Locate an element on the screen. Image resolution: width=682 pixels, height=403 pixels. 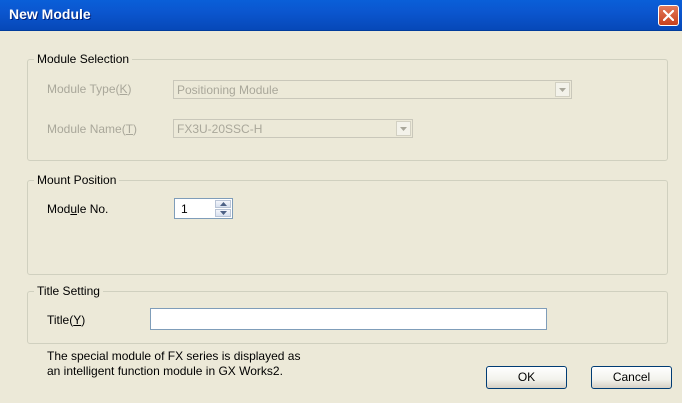
module-selection-legend: Module Selection is located at coordinates (83, 59).